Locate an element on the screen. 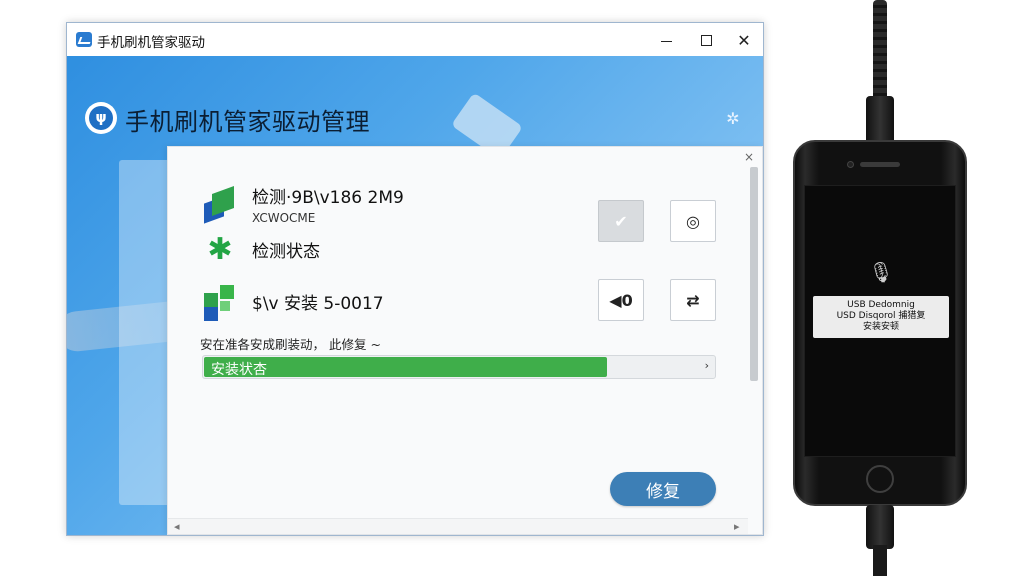 The width and height of the screenshot is (1024, 576). dialog-line: USB Dedomnig is located at coordinates (881, 305).